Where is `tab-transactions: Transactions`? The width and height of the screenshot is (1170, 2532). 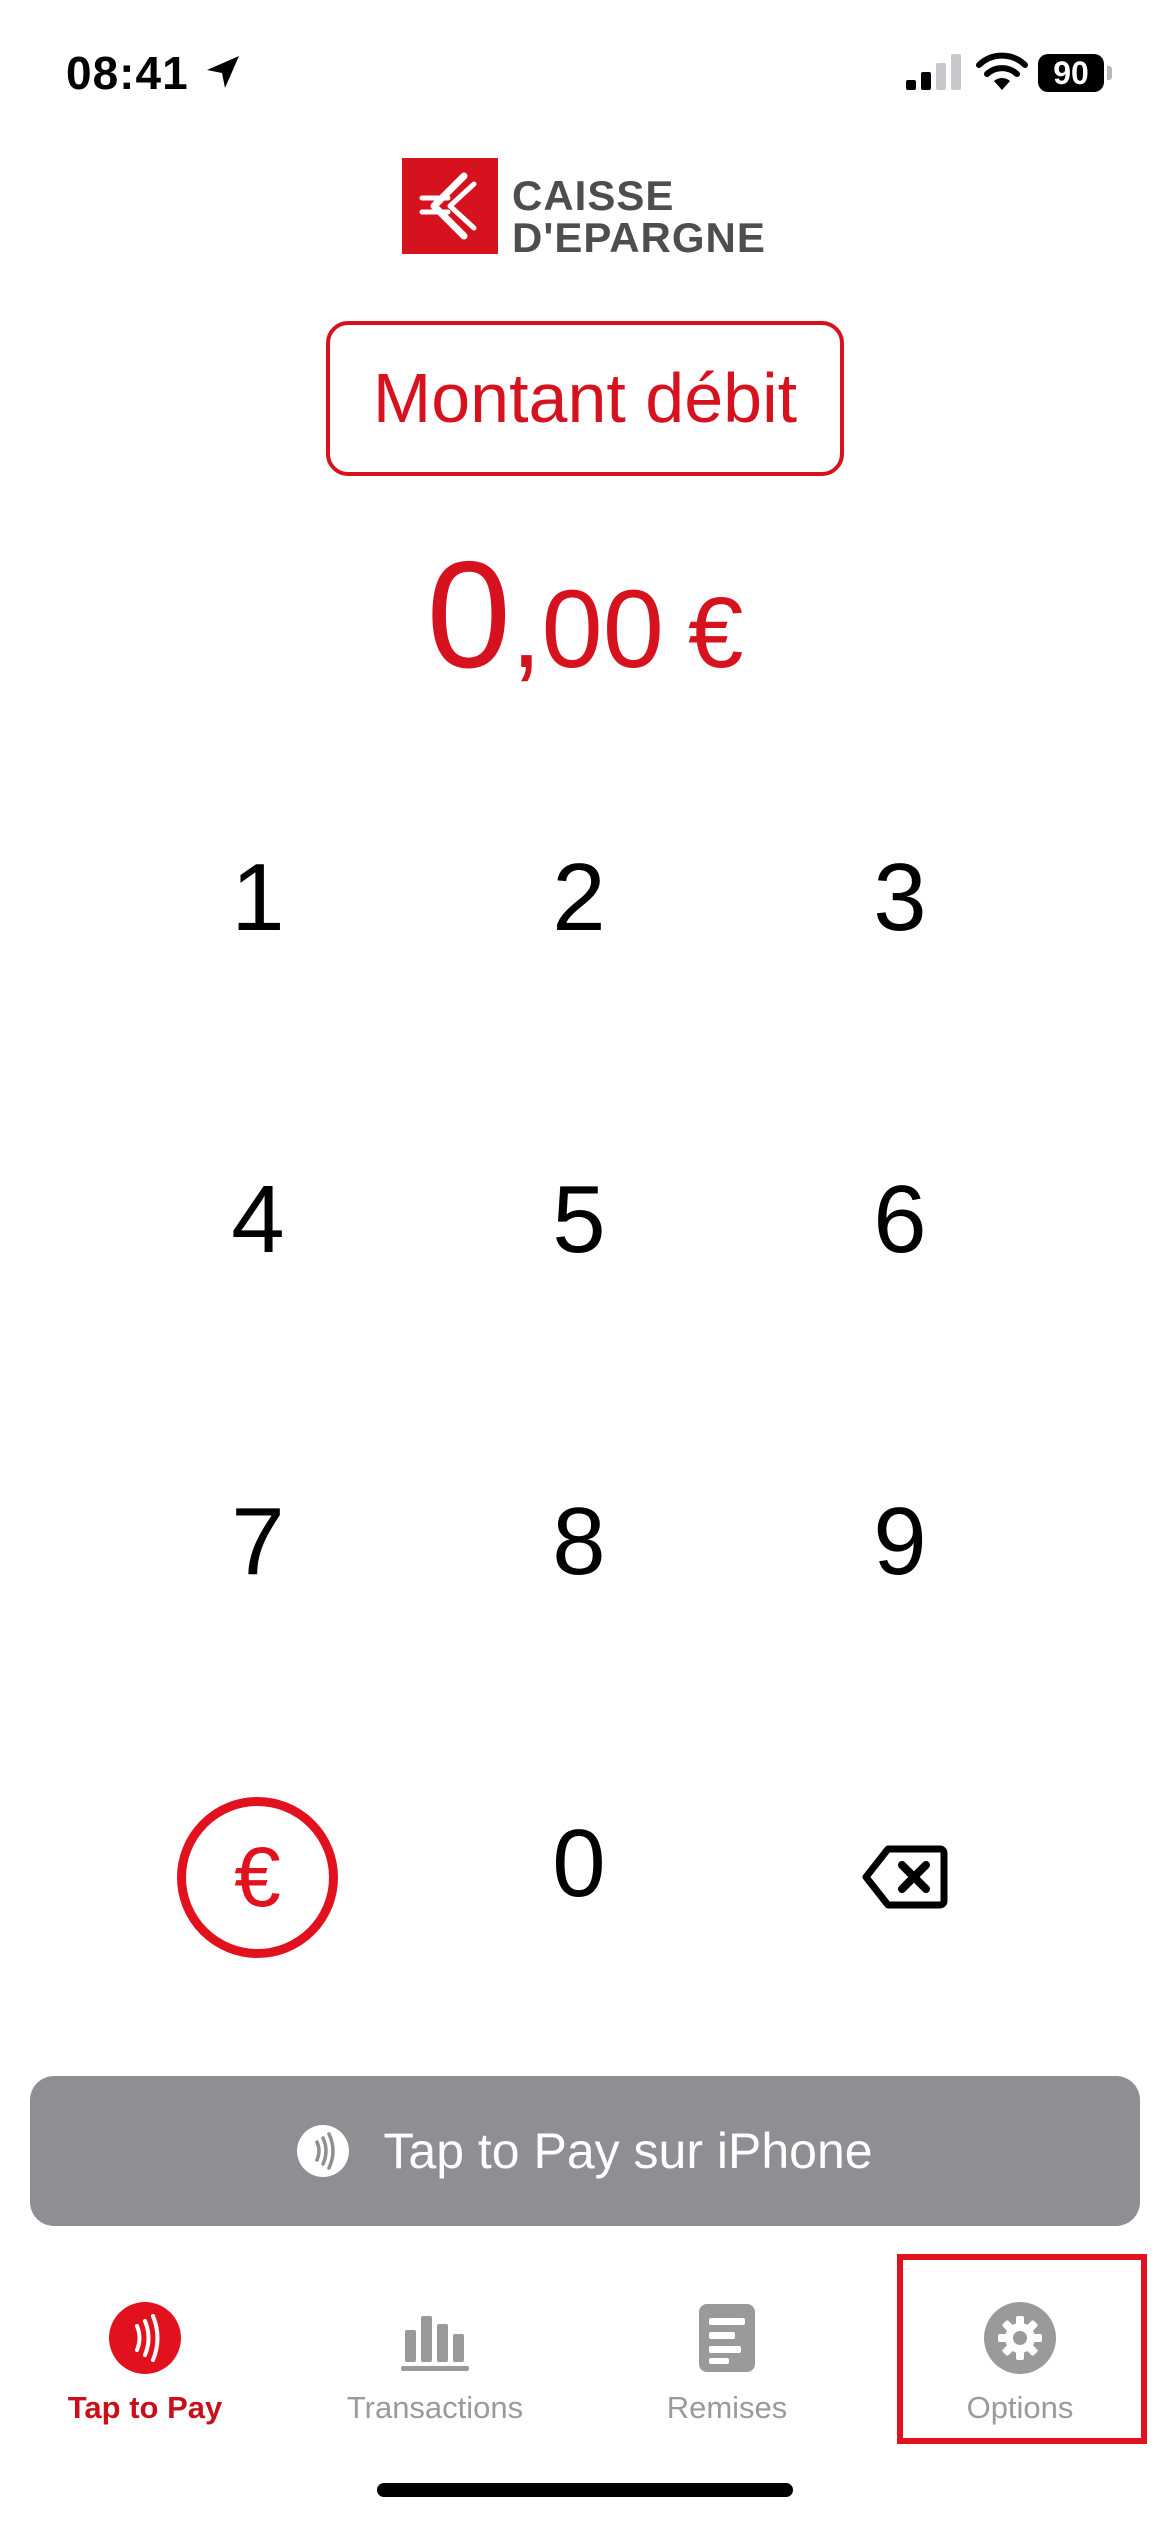
tab-transactions: Transactions is located at coordinates (435, 2370).